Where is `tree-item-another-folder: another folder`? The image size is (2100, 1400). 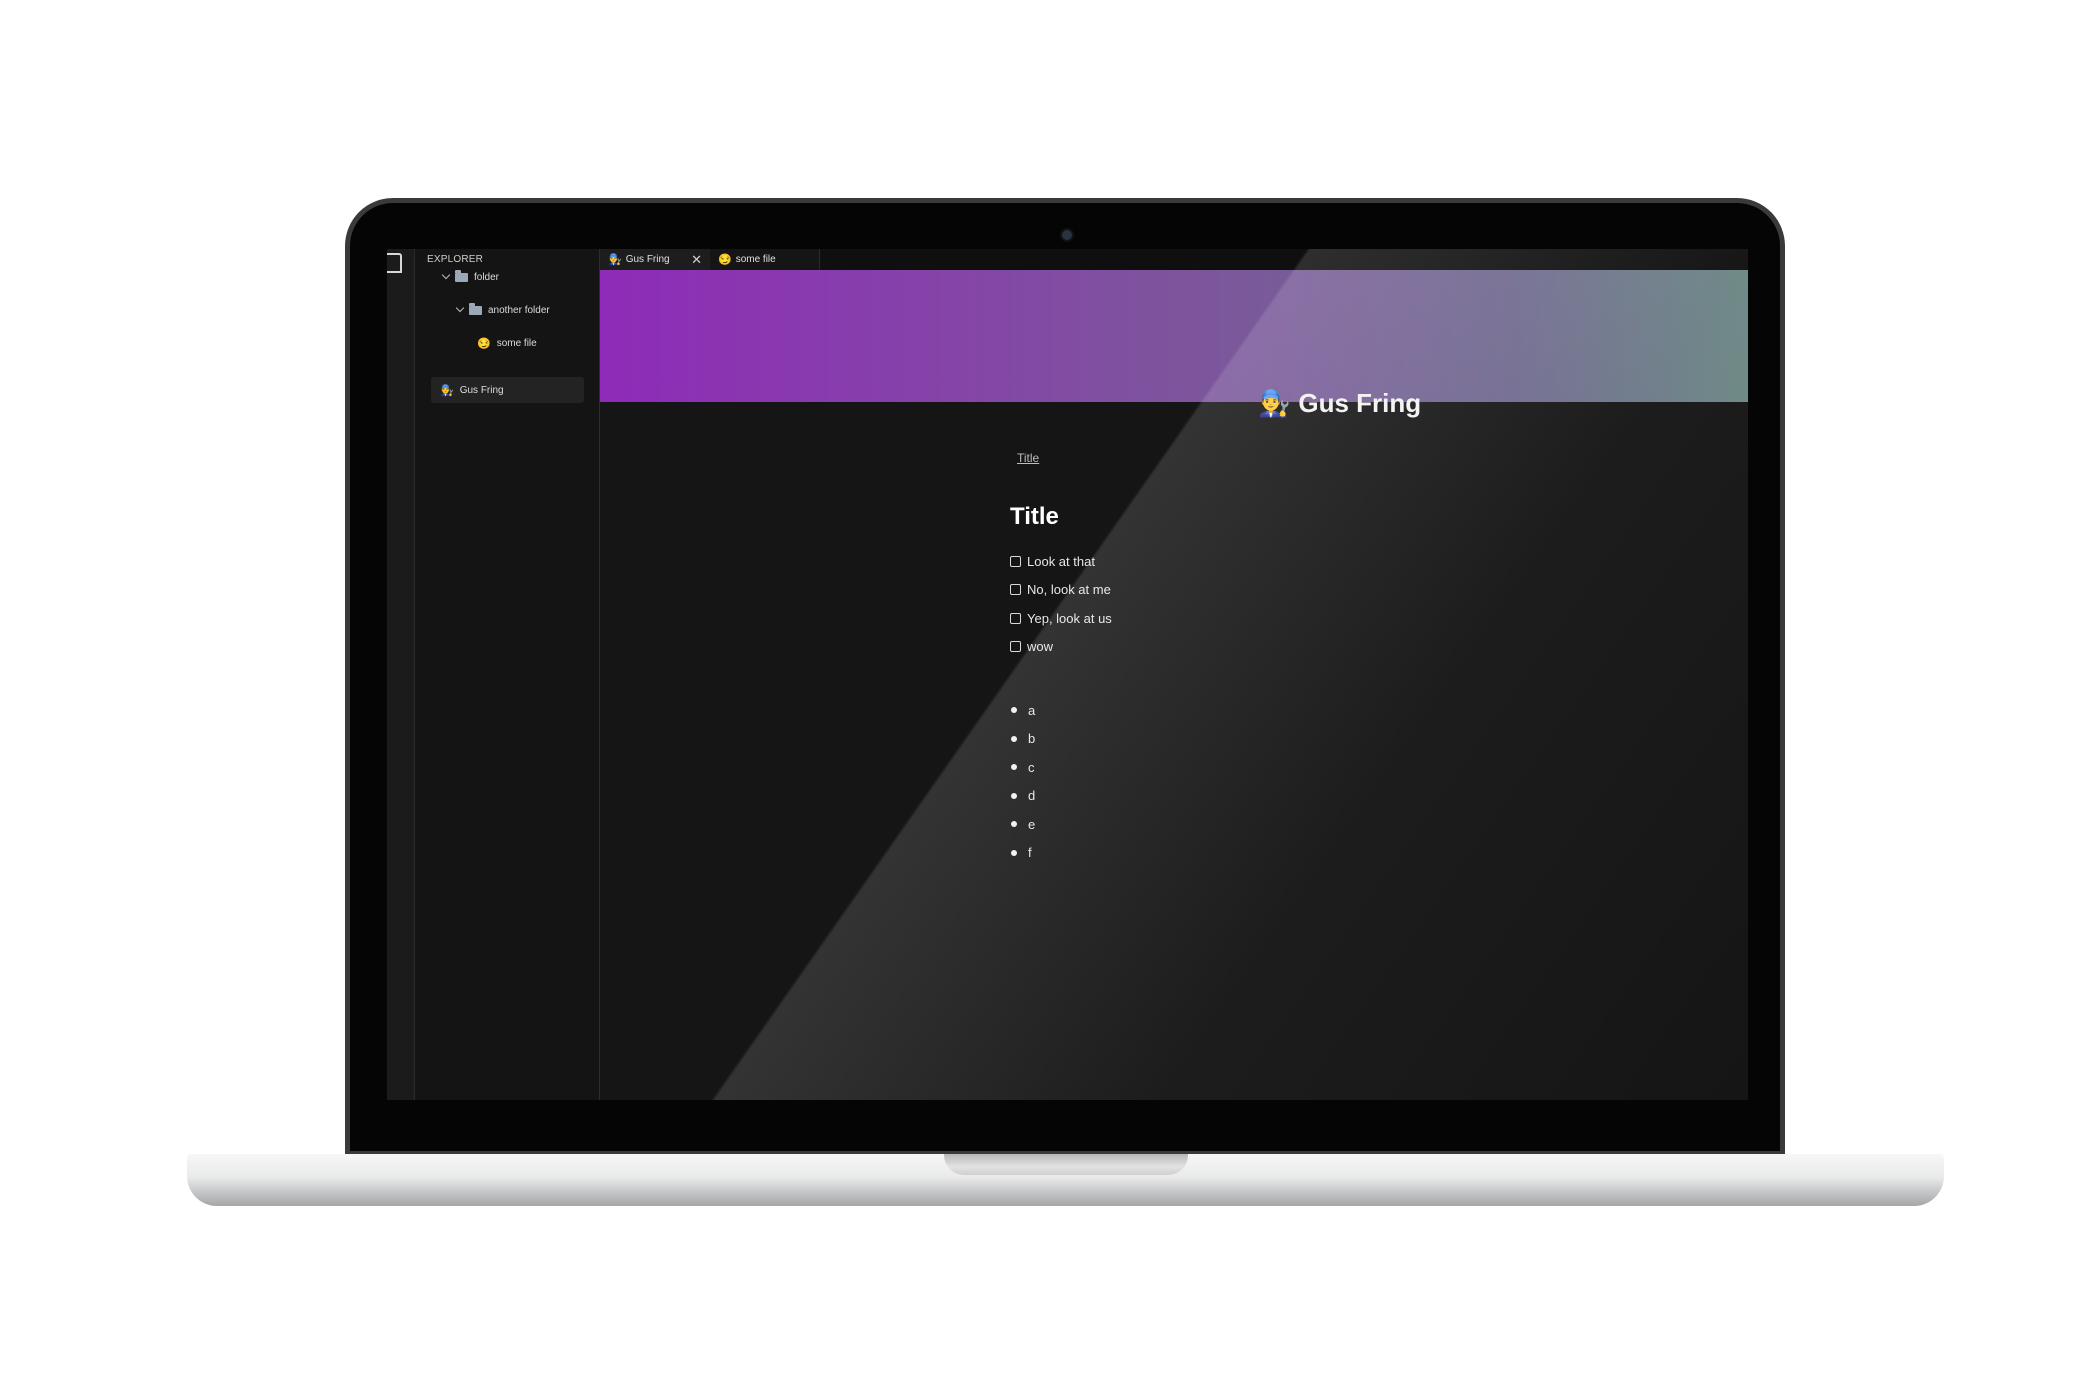 tree-item-another-folder: another folder is located at coordinates (502, 310).